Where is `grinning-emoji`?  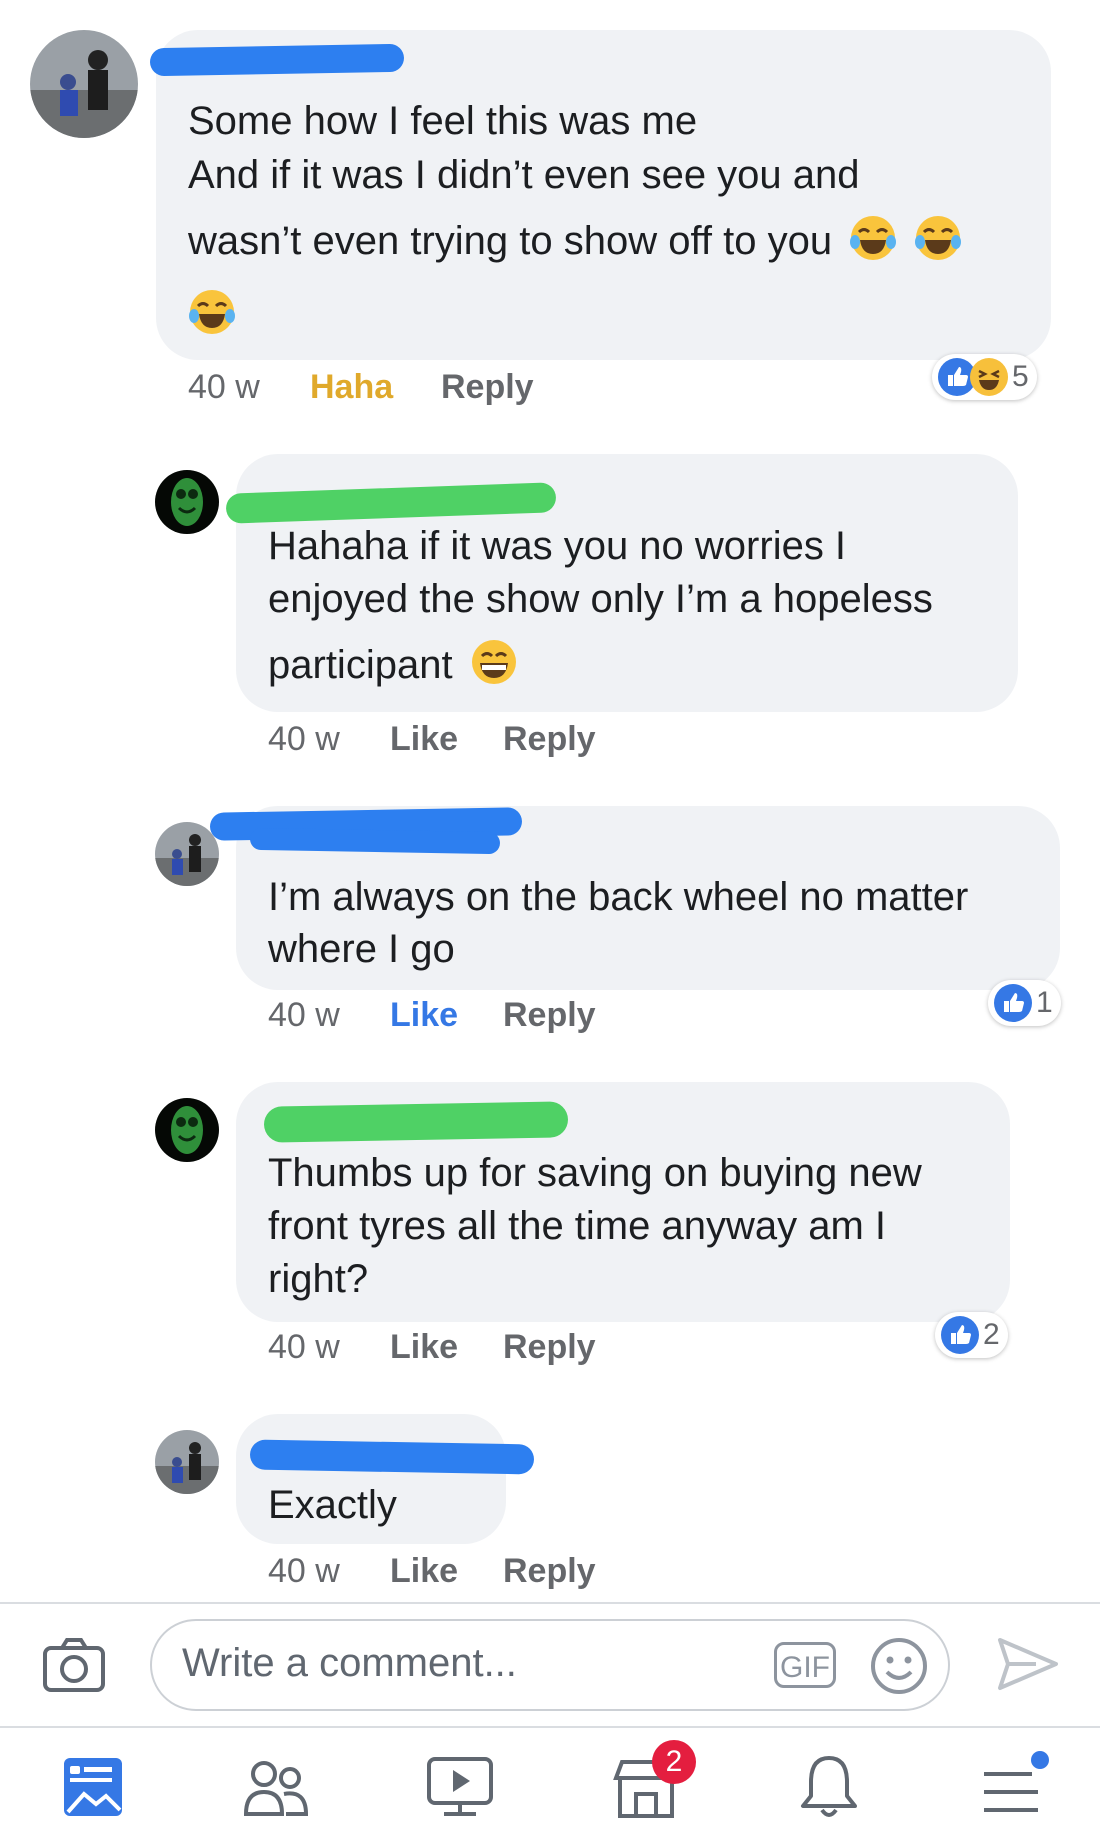 grinning-emoji is located at coordinates (493, 662).